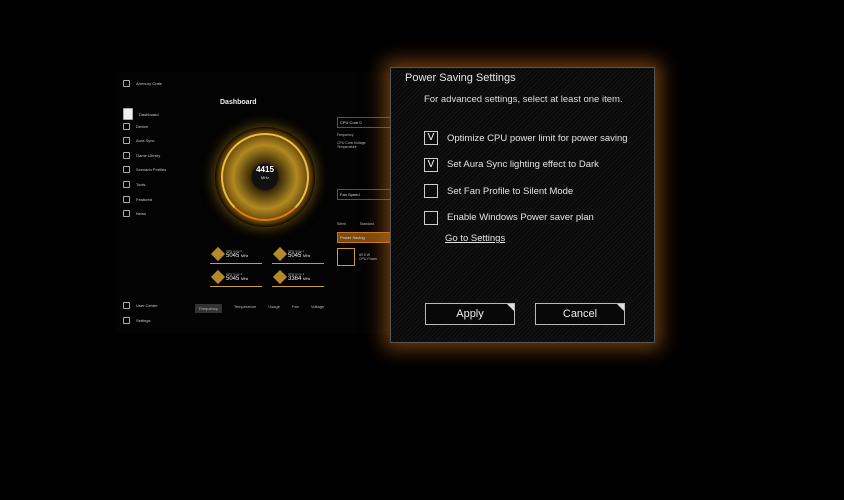  What do you see at coordinates (274, 308) in the screenshot?
I see `tab-usage: Usage` at bounding box center [274, 308].